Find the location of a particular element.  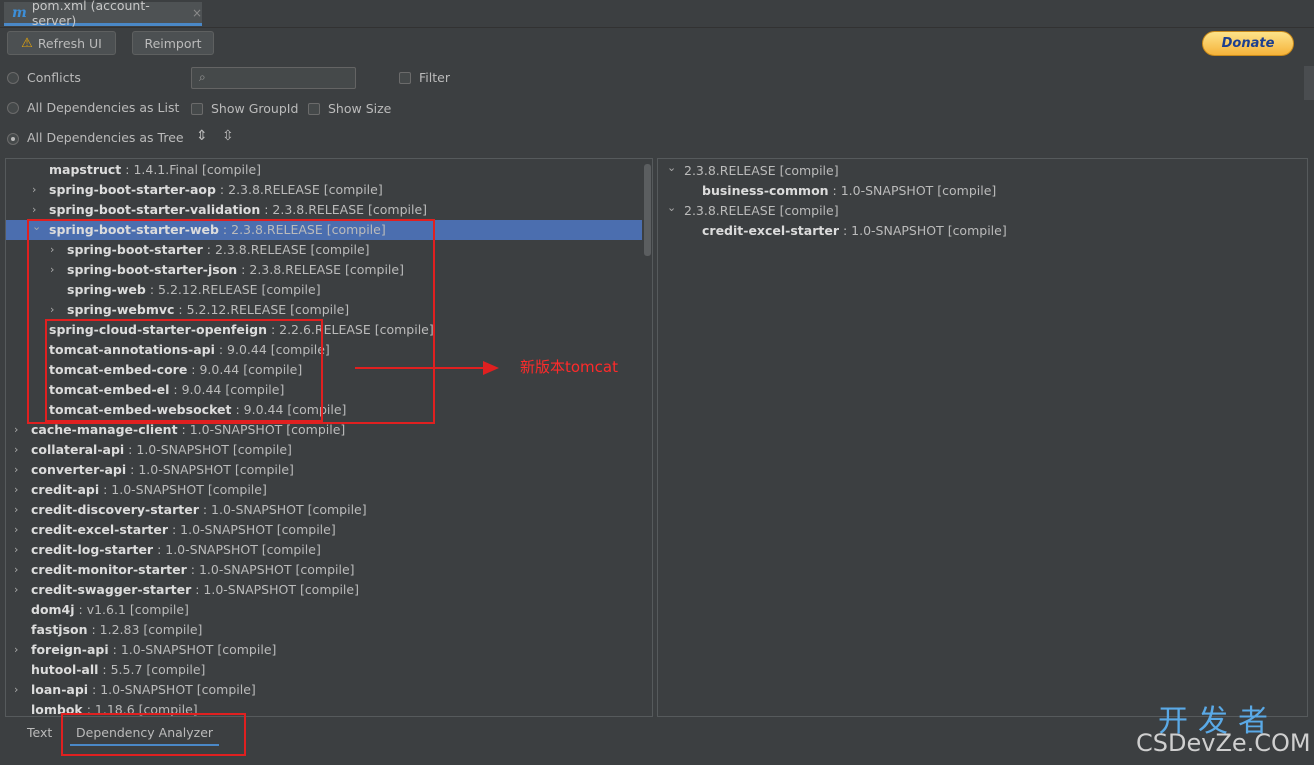

annotation-note: 新版本tomcat is located at coordinates (569, 367).